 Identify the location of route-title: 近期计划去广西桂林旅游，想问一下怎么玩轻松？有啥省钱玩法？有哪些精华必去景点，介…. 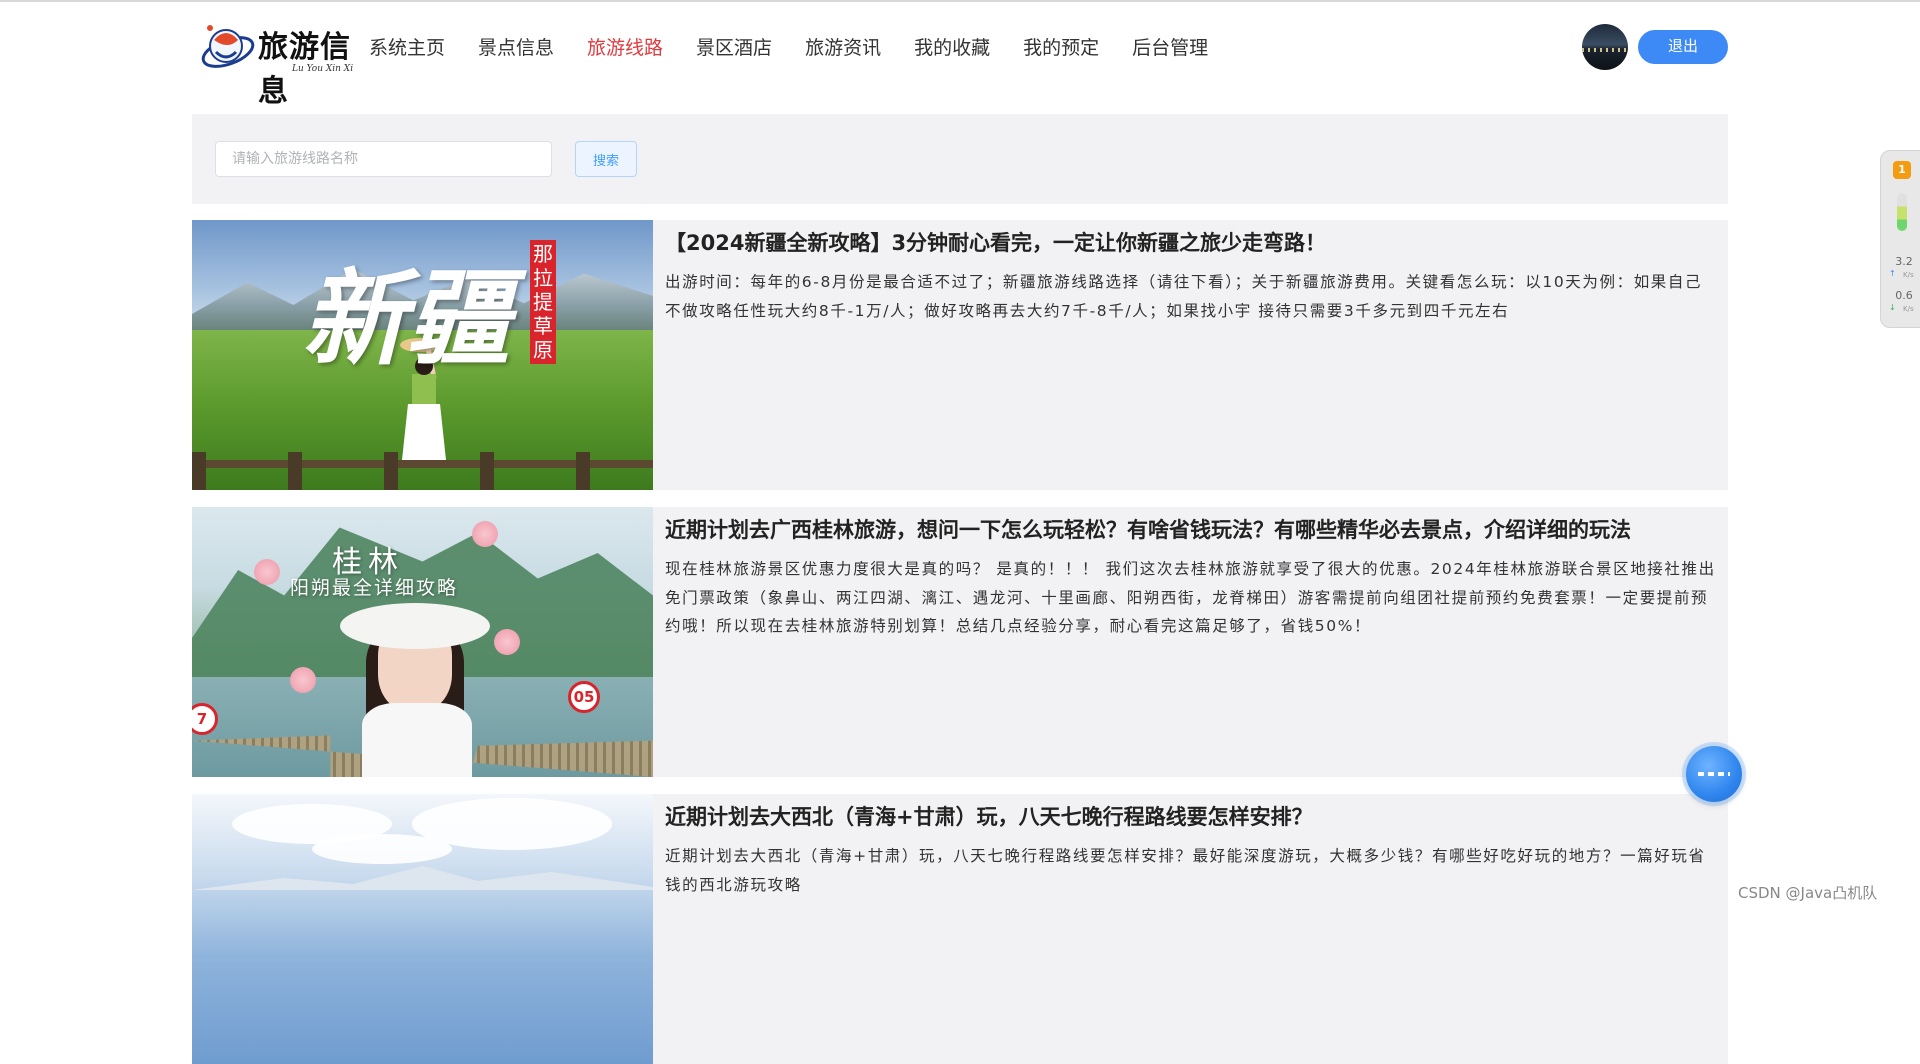
(1190, 530).